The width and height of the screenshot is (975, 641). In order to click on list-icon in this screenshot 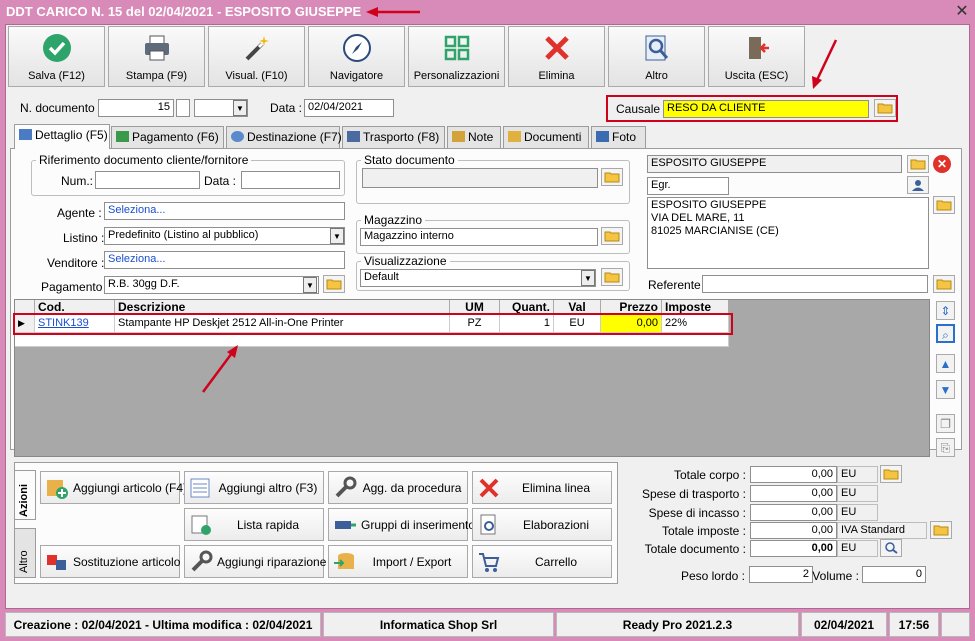, I will do `click(25, 134)`.